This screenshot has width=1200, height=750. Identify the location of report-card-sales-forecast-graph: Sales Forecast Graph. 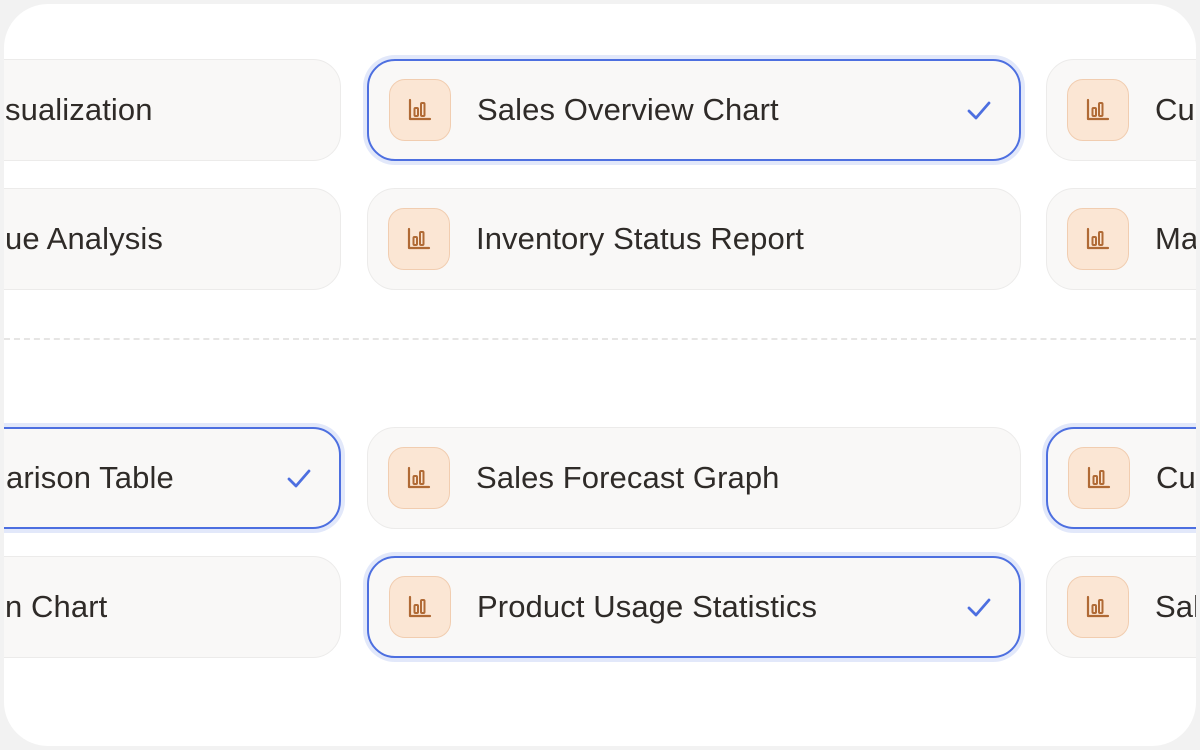
(694, 478).